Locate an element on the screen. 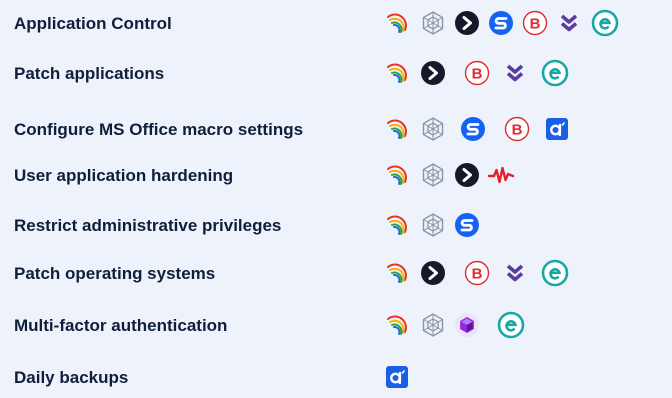 This screenshot has height=398, width=672. control-label: Patch applications is located at coordinates (89, 73).